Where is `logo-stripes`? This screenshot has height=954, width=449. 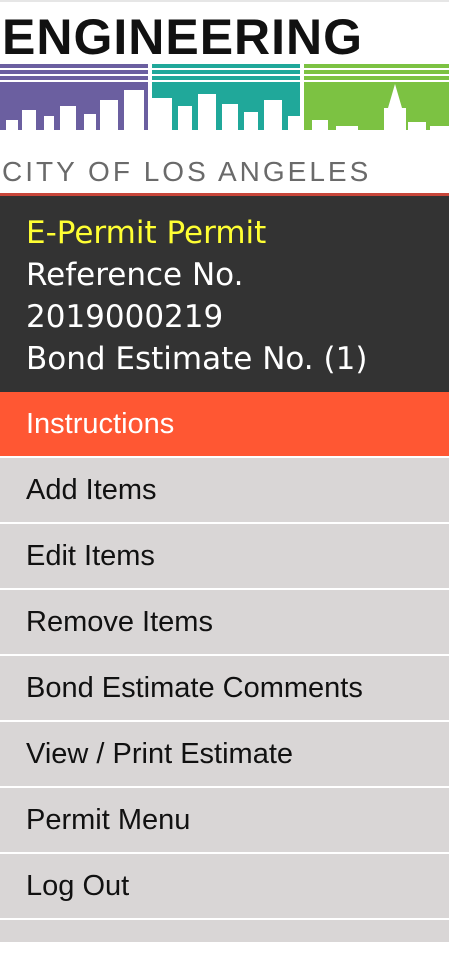 logo-stripes is located at coordinates (224, 72).